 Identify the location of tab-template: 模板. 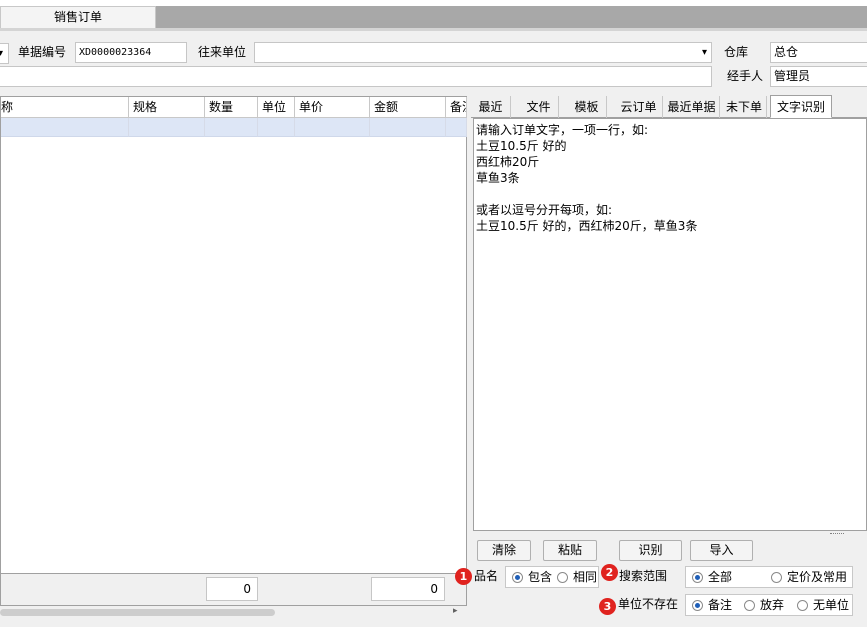
(587, 107).